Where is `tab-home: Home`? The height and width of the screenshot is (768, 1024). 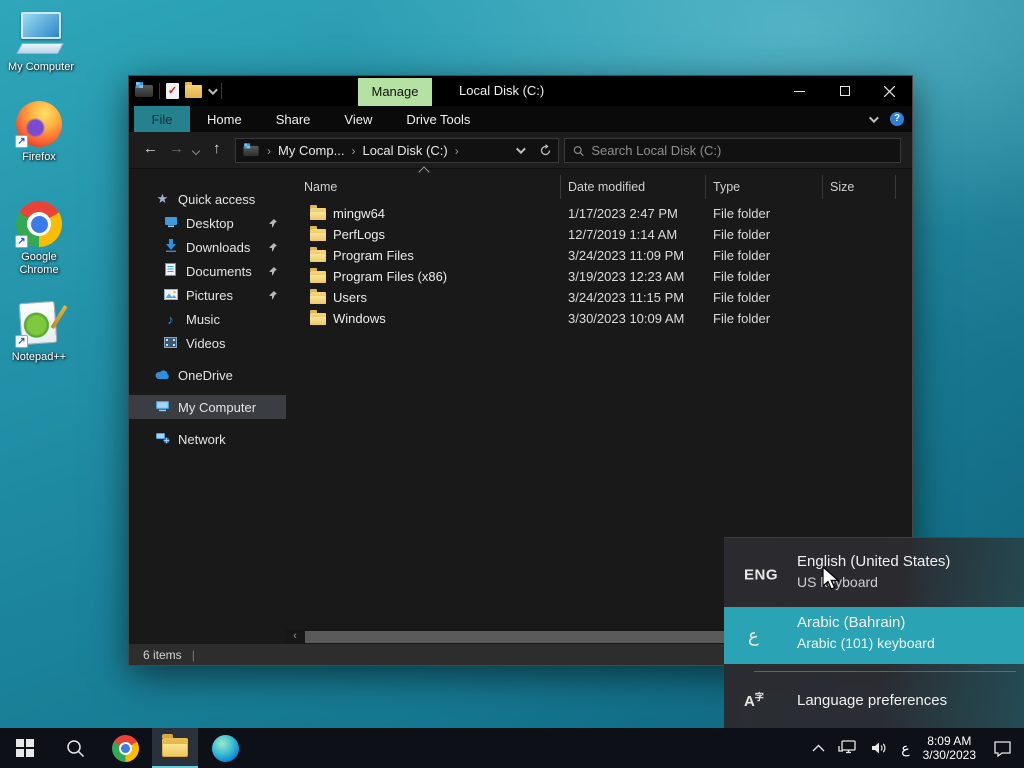
tab-home: Home is located at coordinates (224, 119).